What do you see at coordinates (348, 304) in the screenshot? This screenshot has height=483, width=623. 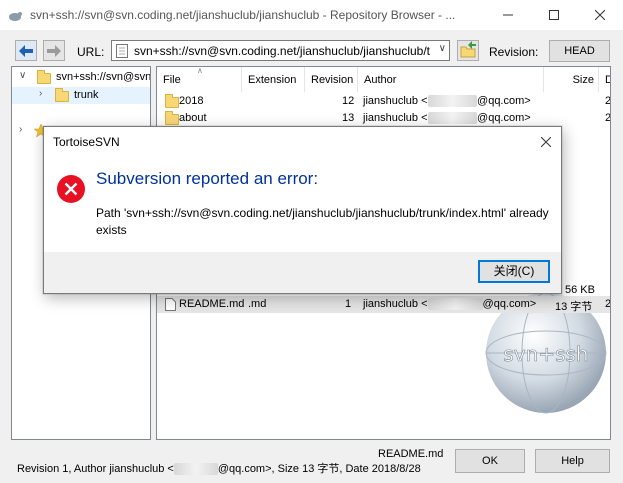 I see `cell-revision: 1` at bounding box center [348, 304].